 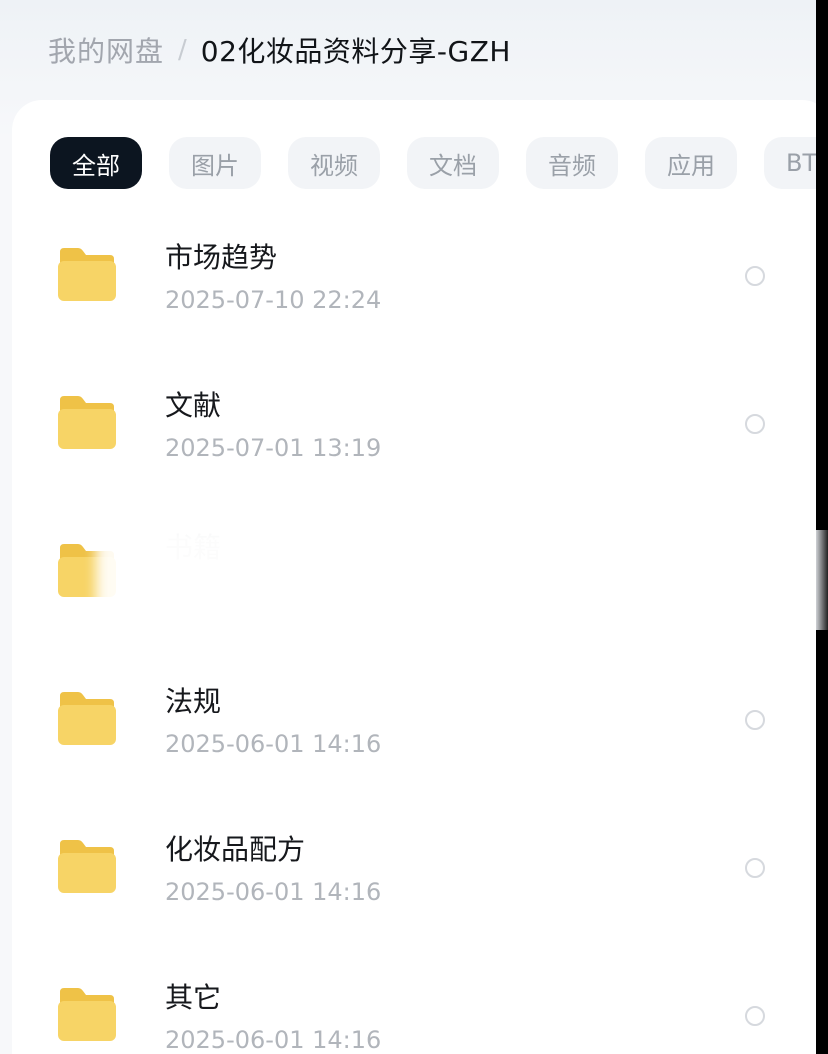 I want to click on file-name: 化妆品配方, so click(x=235, y=849).